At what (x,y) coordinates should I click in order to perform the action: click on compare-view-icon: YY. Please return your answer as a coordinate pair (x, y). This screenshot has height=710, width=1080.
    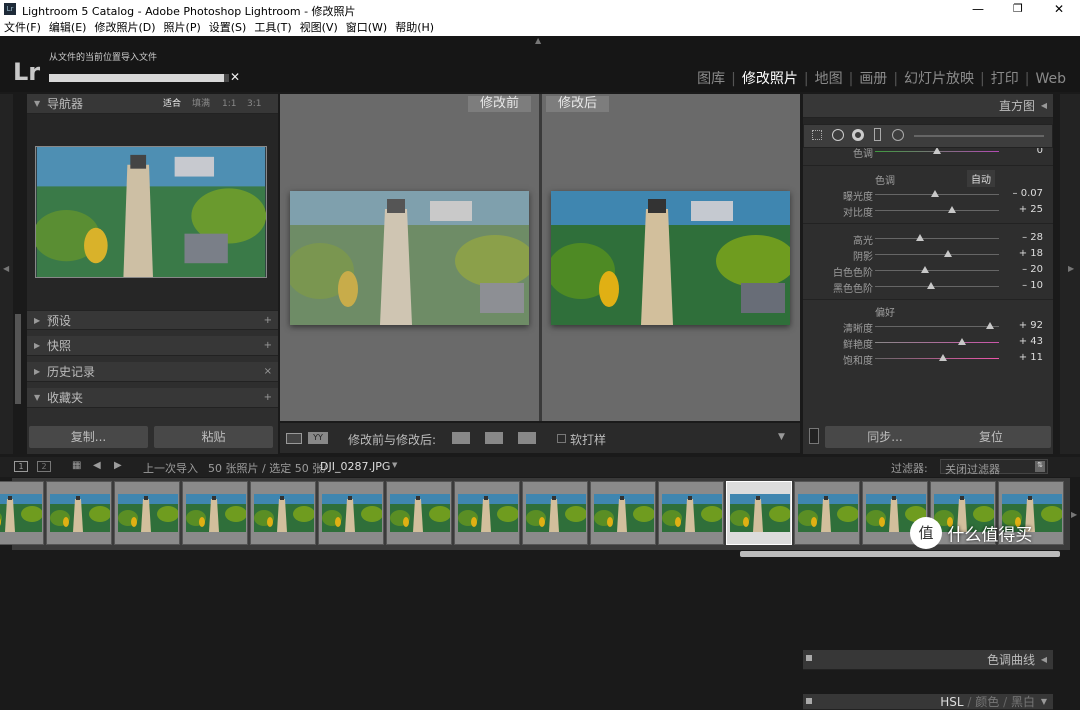
    Looking at the image, I should click on (318, 438).